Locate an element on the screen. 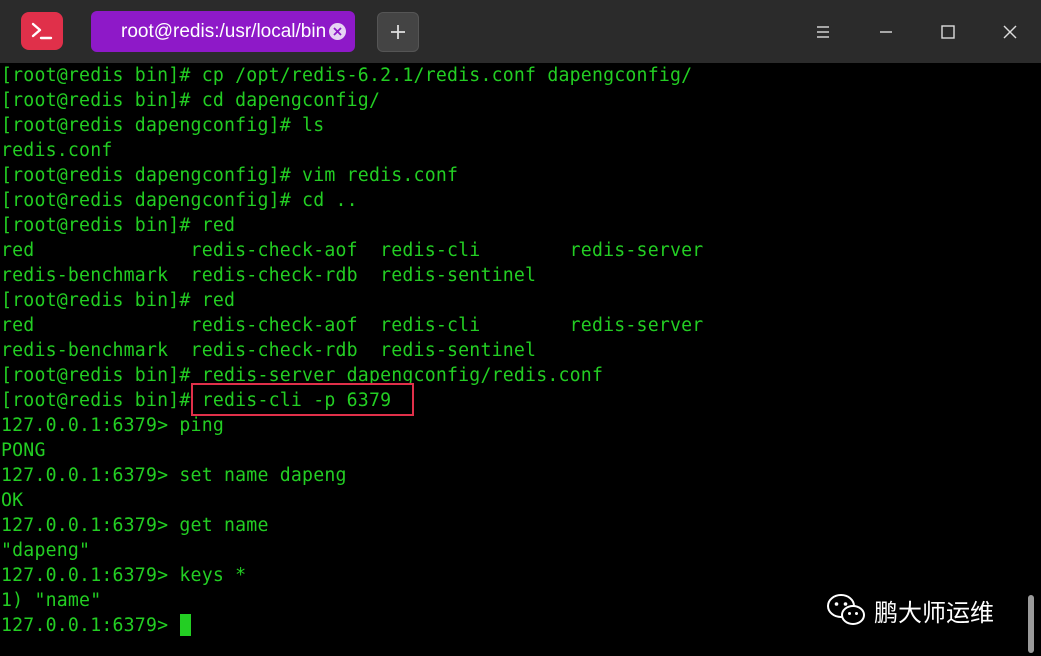 This screenshot has height=656, width=1041. plus-icon is located at coordinates (398, 32).